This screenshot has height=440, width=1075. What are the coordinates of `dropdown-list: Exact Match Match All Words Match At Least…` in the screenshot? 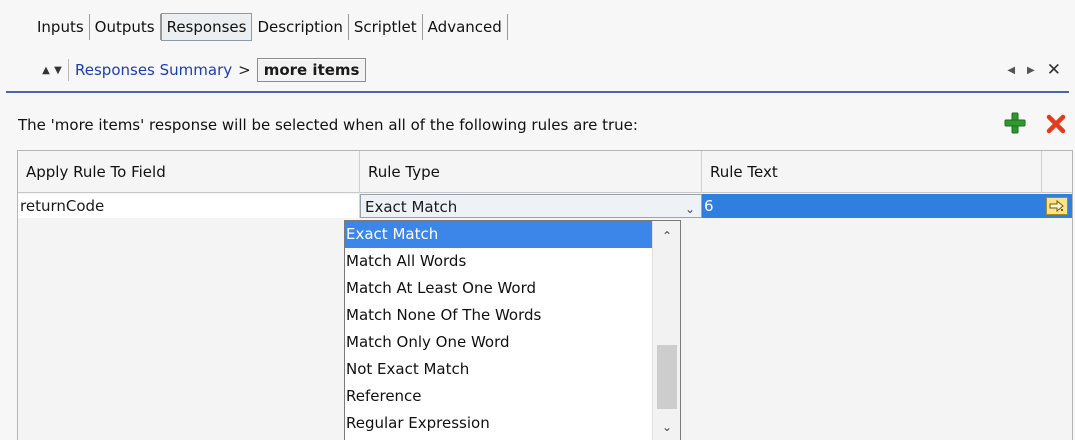 It's located at (498, 329).